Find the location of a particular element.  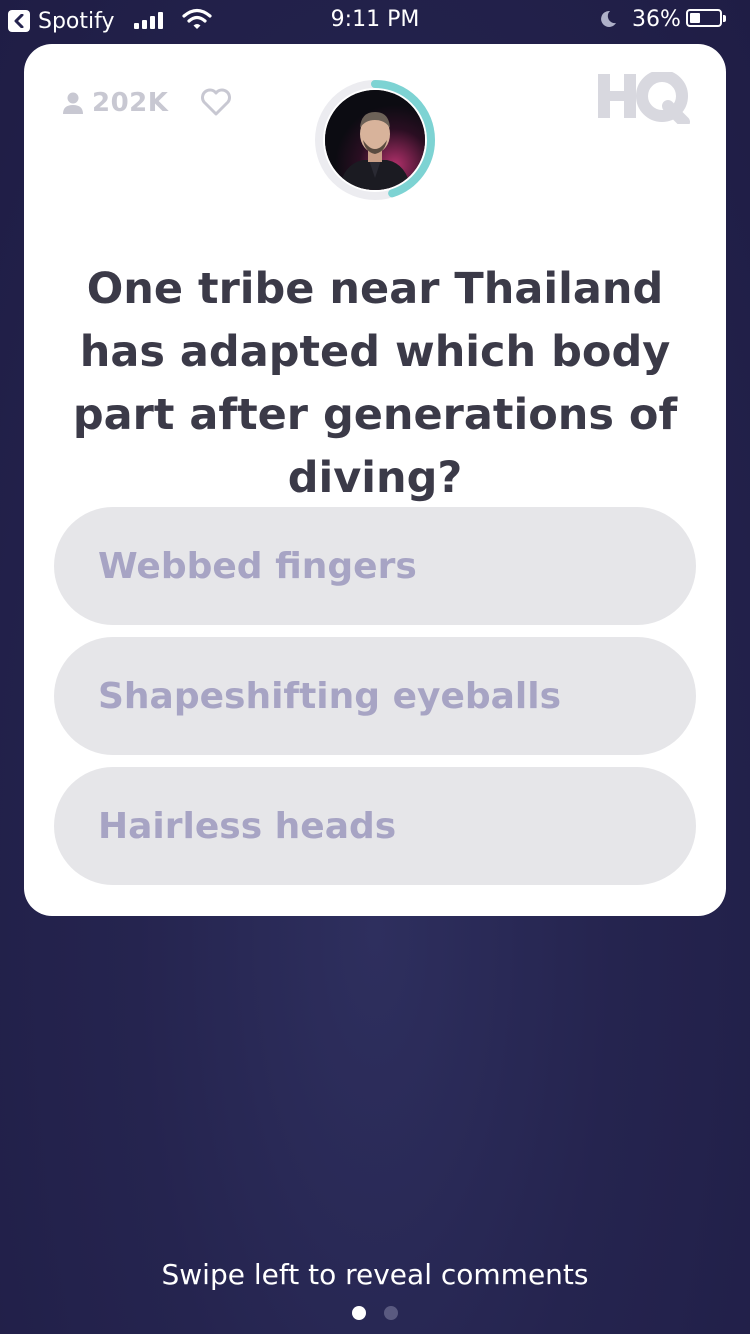

answer-option-label: Webbed fingers is located at coordinates (257, 566).